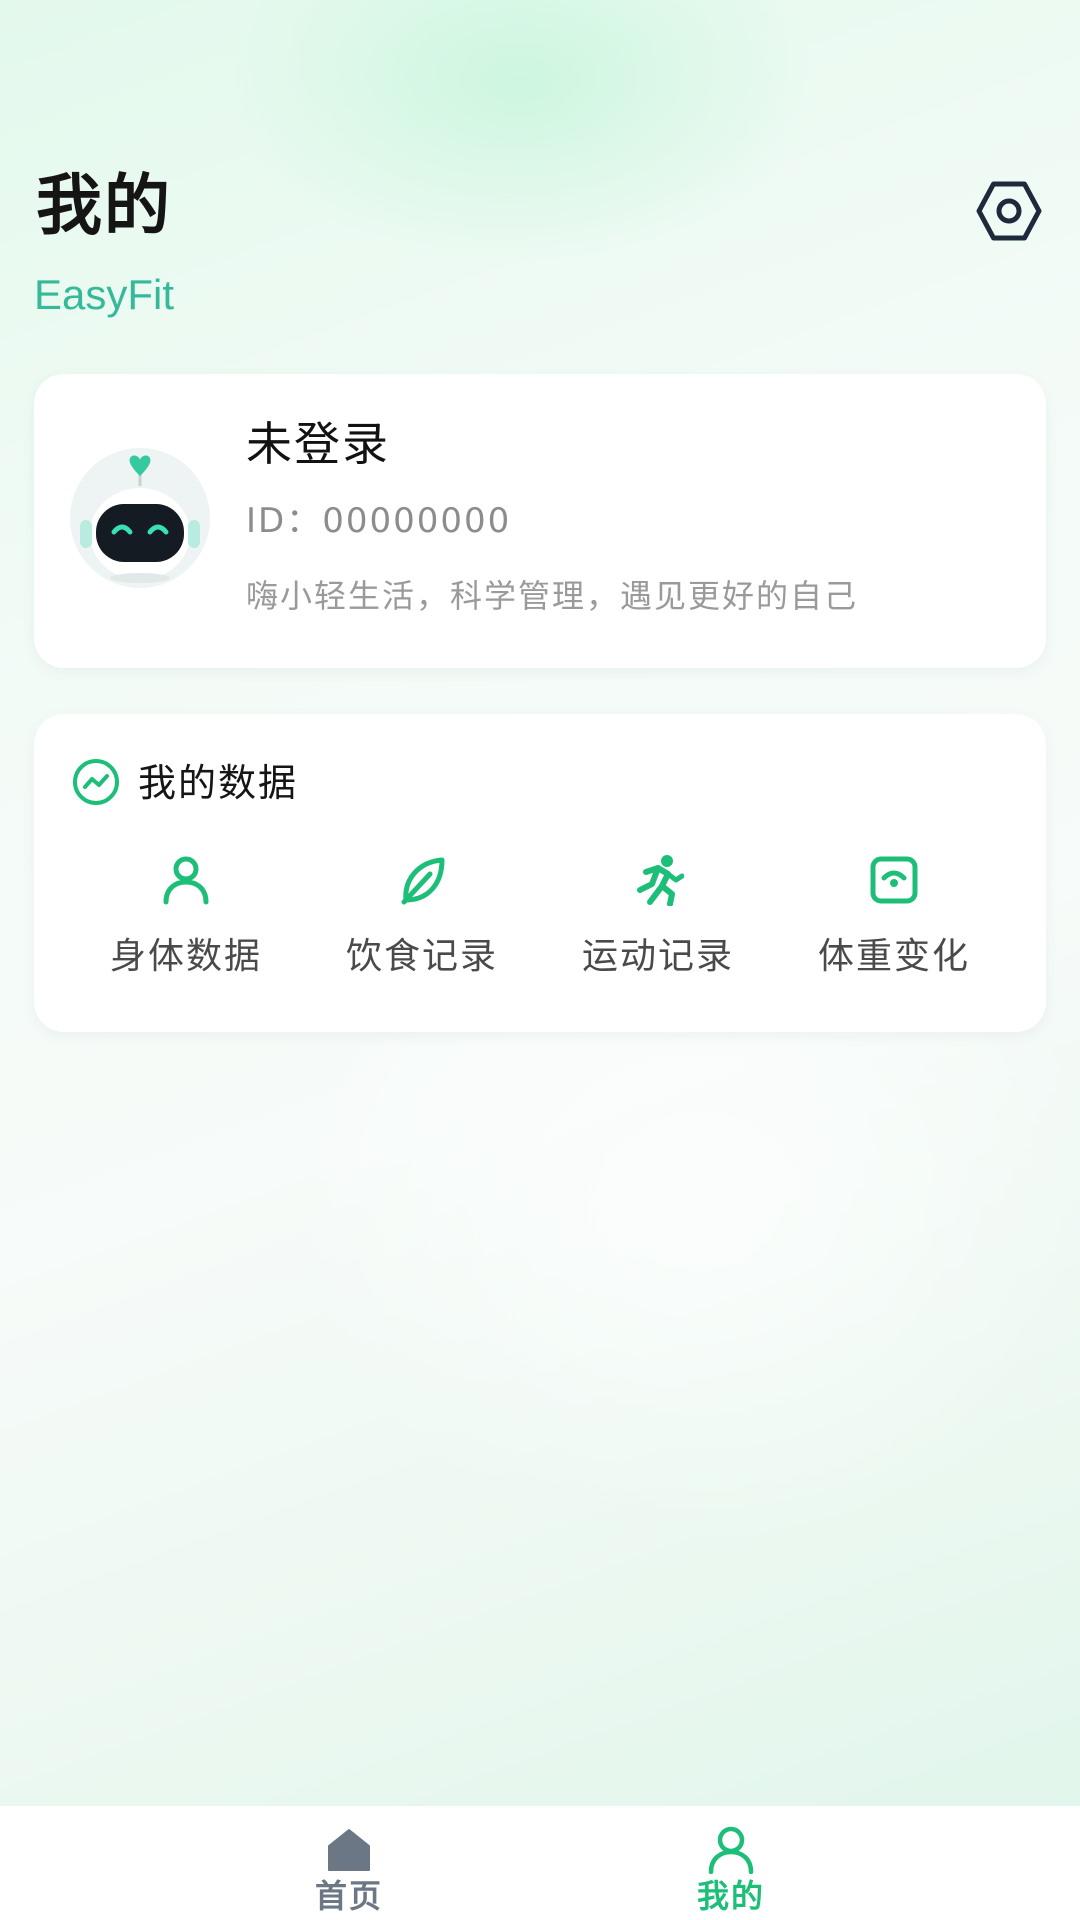 The height and width of the screenshot is (1920, 1080). I want to click on tab-mine: 我的, so click(731, 1863).